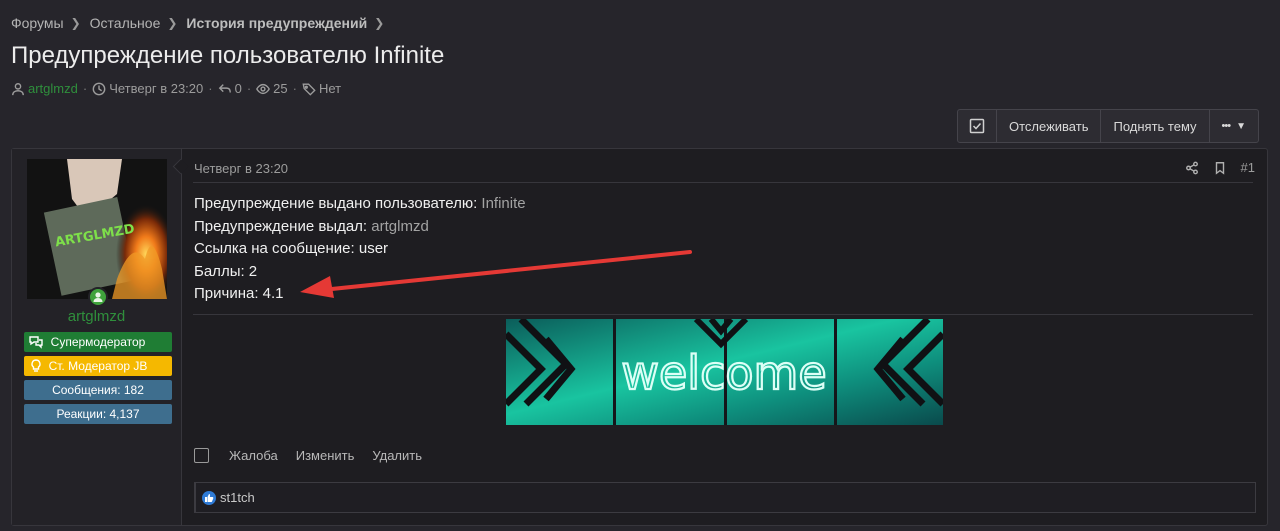 Image resolution: width=1280 pixels, height=531 pixels. I want to click on points-line: Баллы: 2, so click(226, 271).